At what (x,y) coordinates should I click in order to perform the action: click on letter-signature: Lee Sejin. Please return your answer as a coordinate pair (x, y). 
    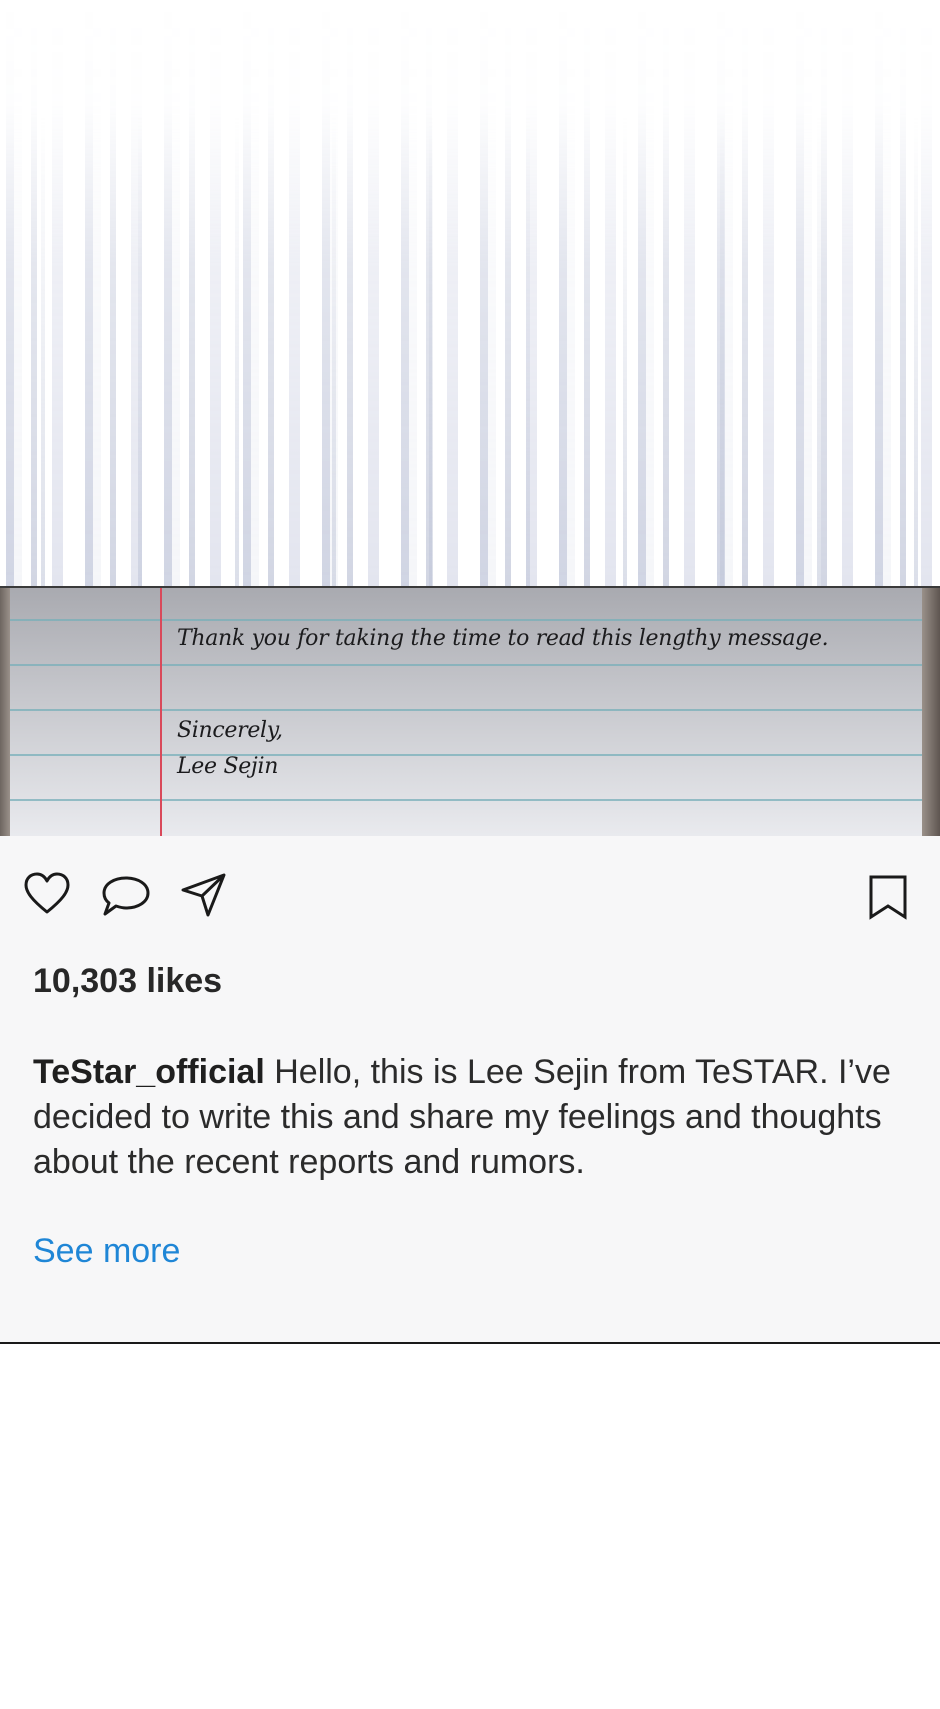
    Looking at the image, I should click on (228, 766).